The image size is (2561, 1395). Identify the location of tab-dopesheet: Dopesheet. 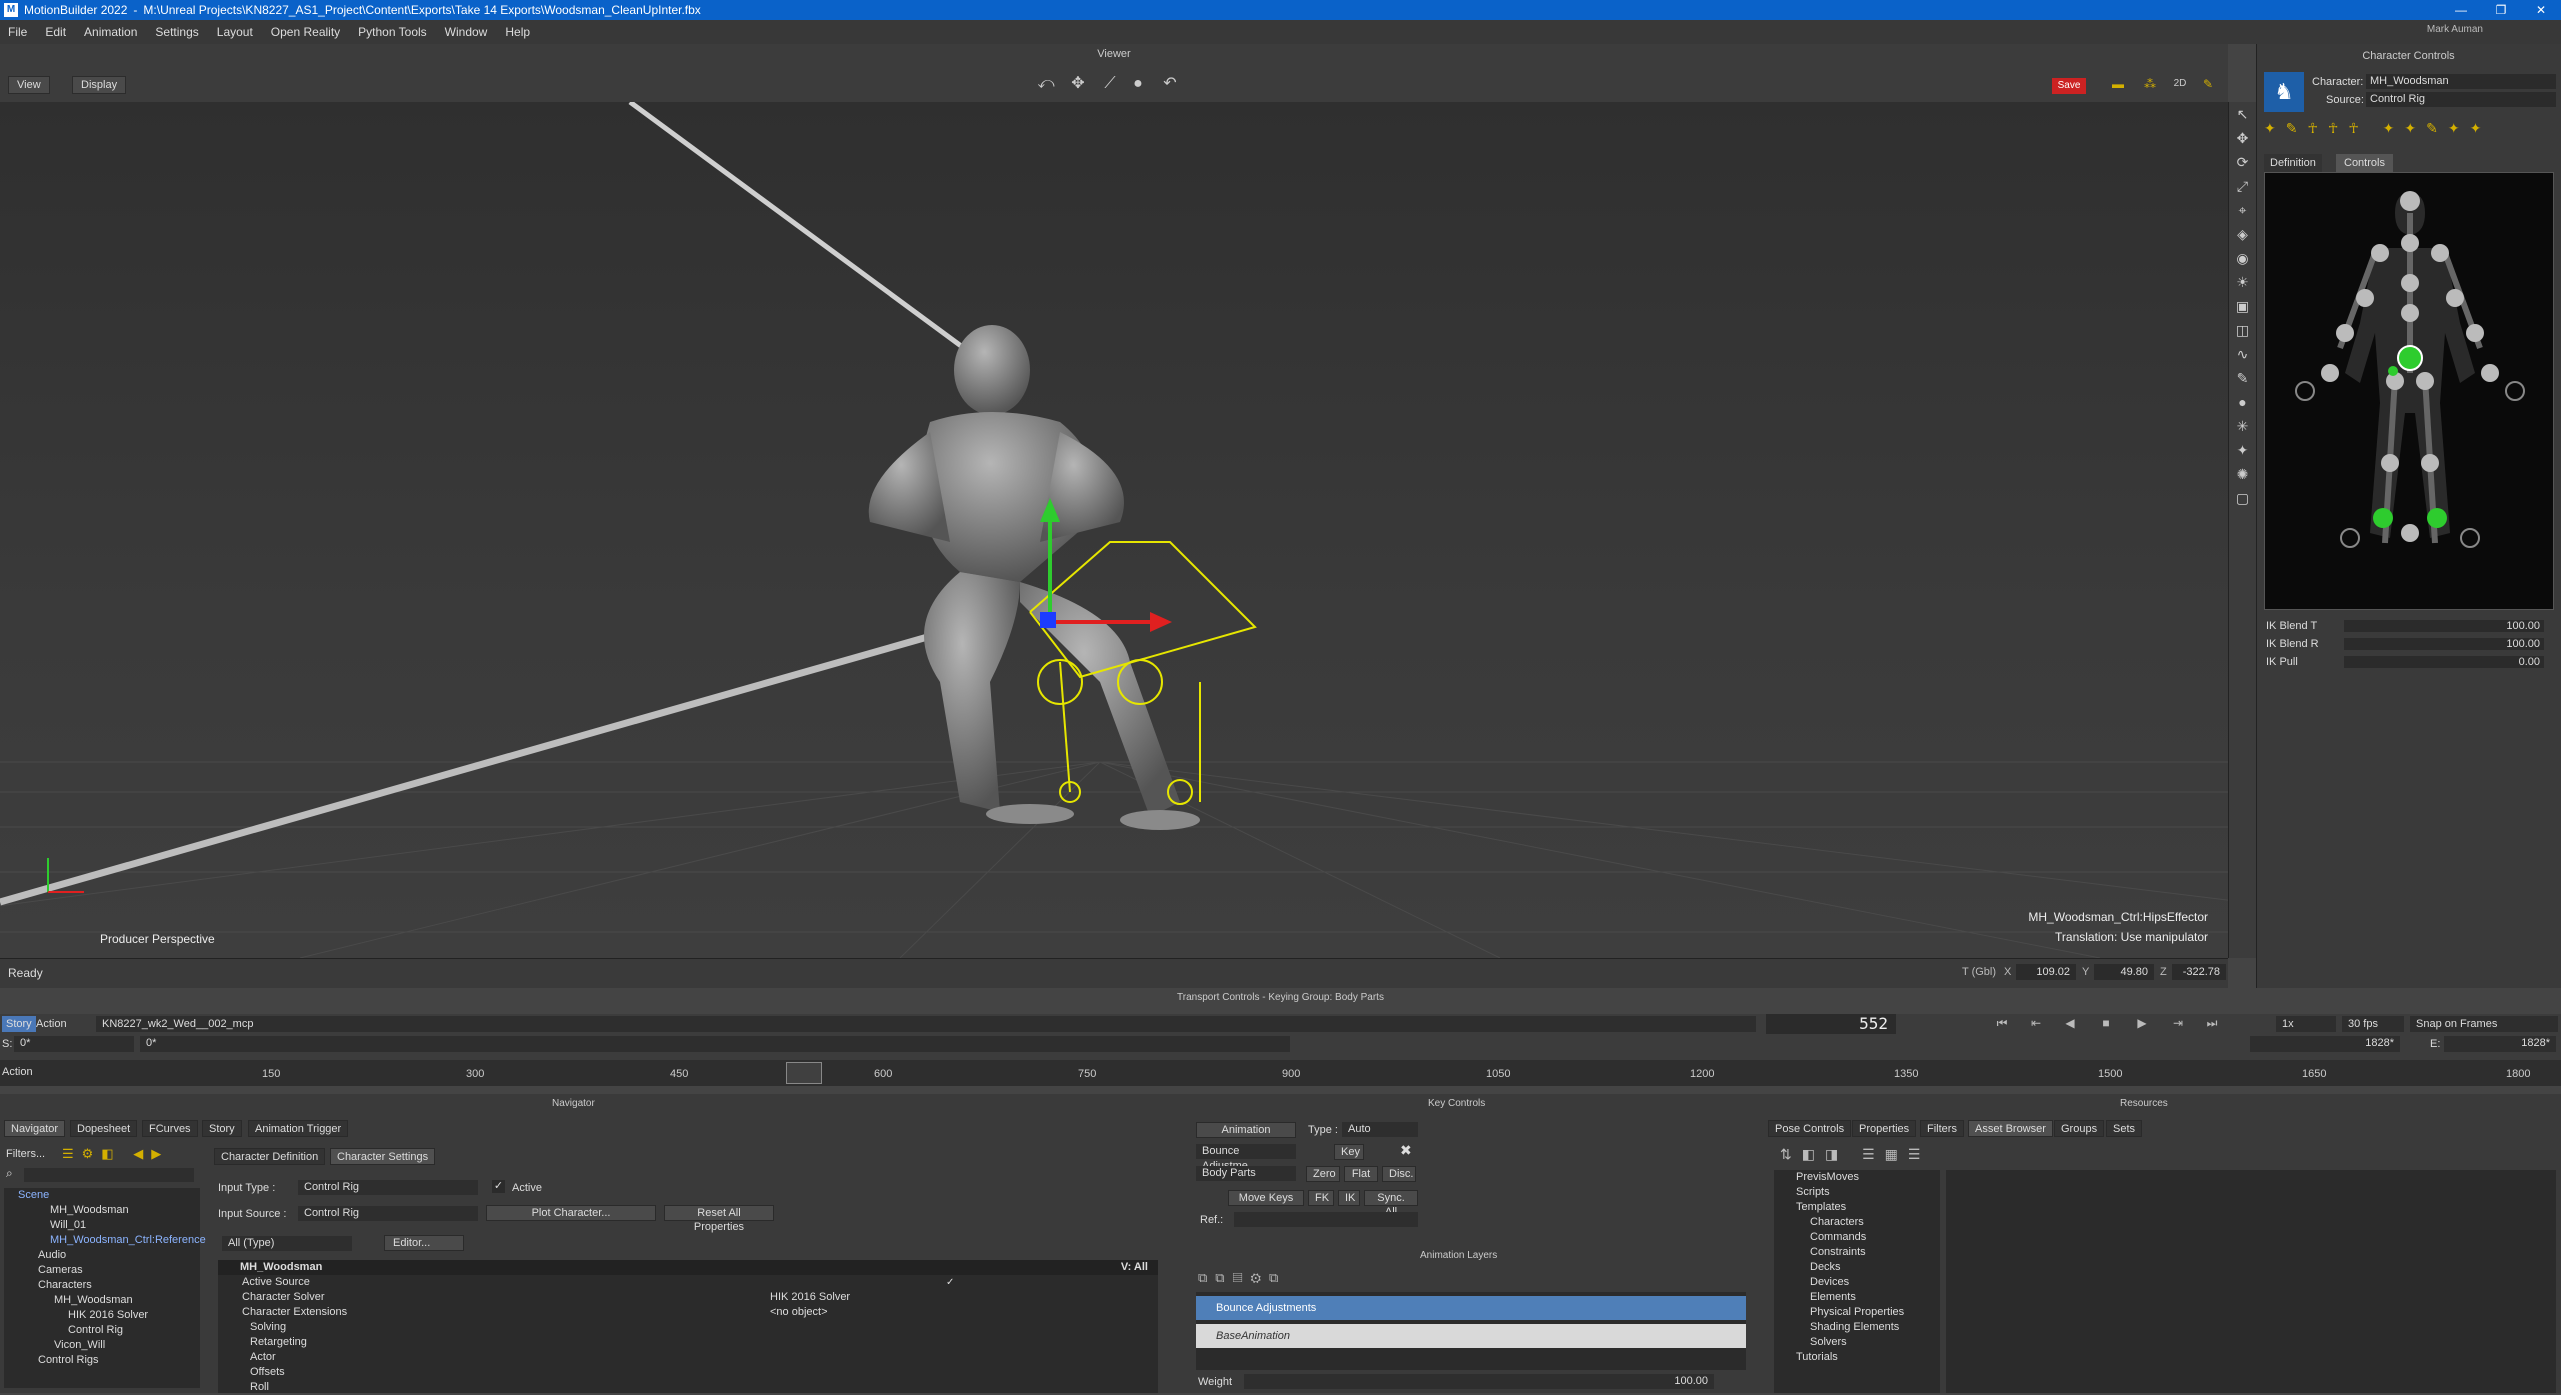
(104, 1128).